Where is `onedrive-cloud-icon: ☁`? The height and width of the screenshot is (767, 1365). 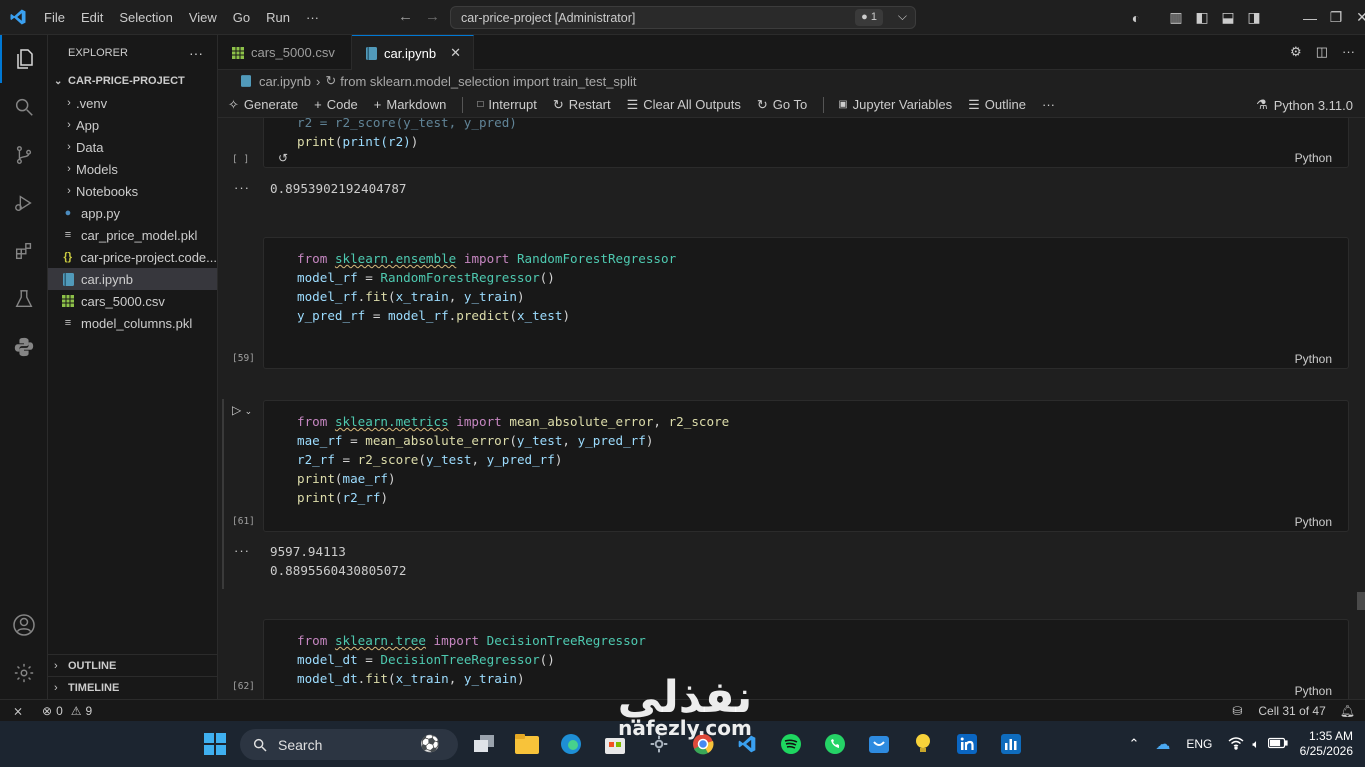
onedrive-cloud-icon: ☁ is located at coordinates (1162, 744).